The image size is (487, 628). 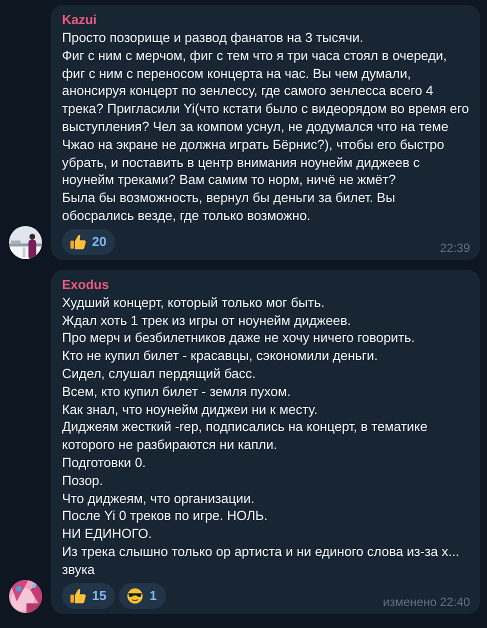 What do you see at coordinates (229, 207) in the screenshot?
I see `message-text: Была бы возможность, вернул бы деньги за билет. Вы обосрались везде, где только возможно.` at bounding box center [229, 207].